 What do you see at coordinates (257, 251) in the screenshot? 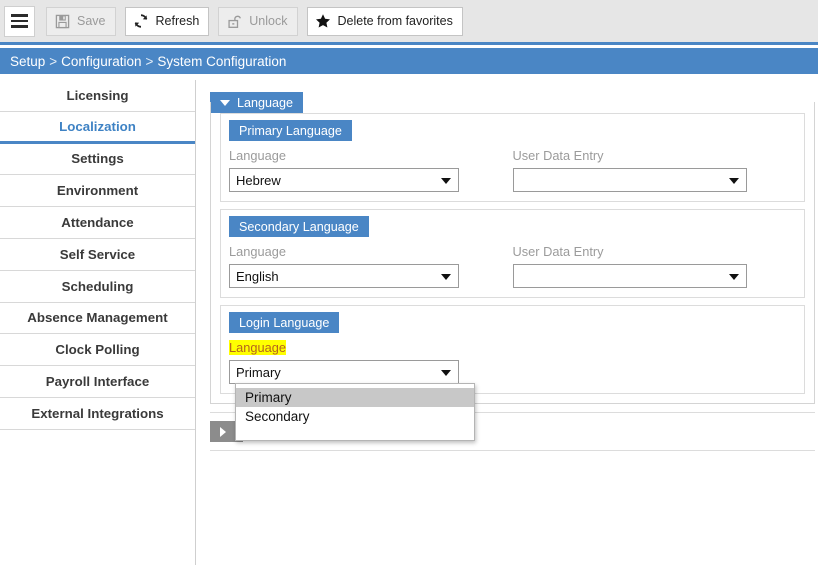
I see `secondary-language-label: Language` at bounding box center [257, 251].